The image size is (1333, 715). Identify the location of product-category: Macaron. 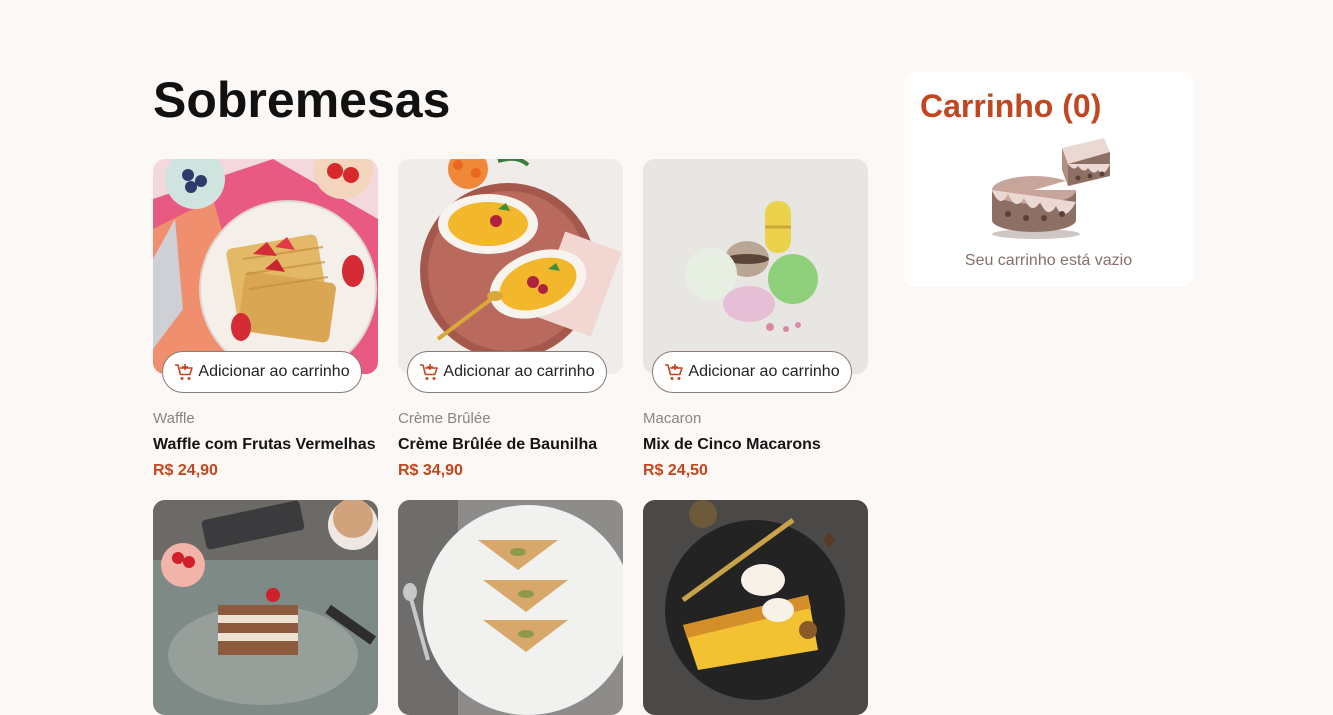
(672, 418).